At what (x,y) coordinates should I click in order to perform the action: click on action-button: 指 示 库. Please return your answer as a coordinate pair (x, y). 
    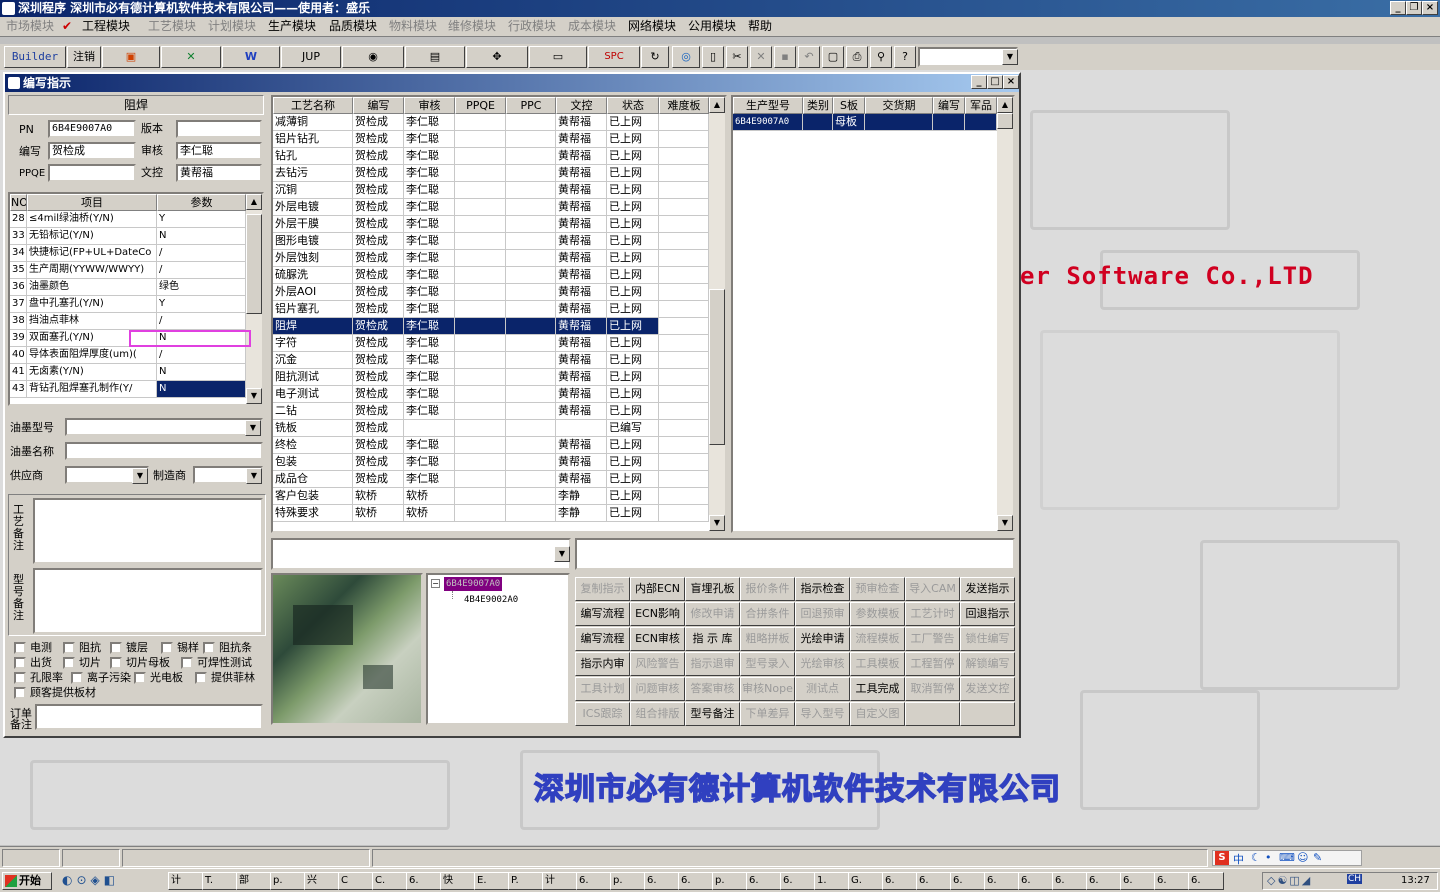
    Looking at the image, I should click on (712, 639).